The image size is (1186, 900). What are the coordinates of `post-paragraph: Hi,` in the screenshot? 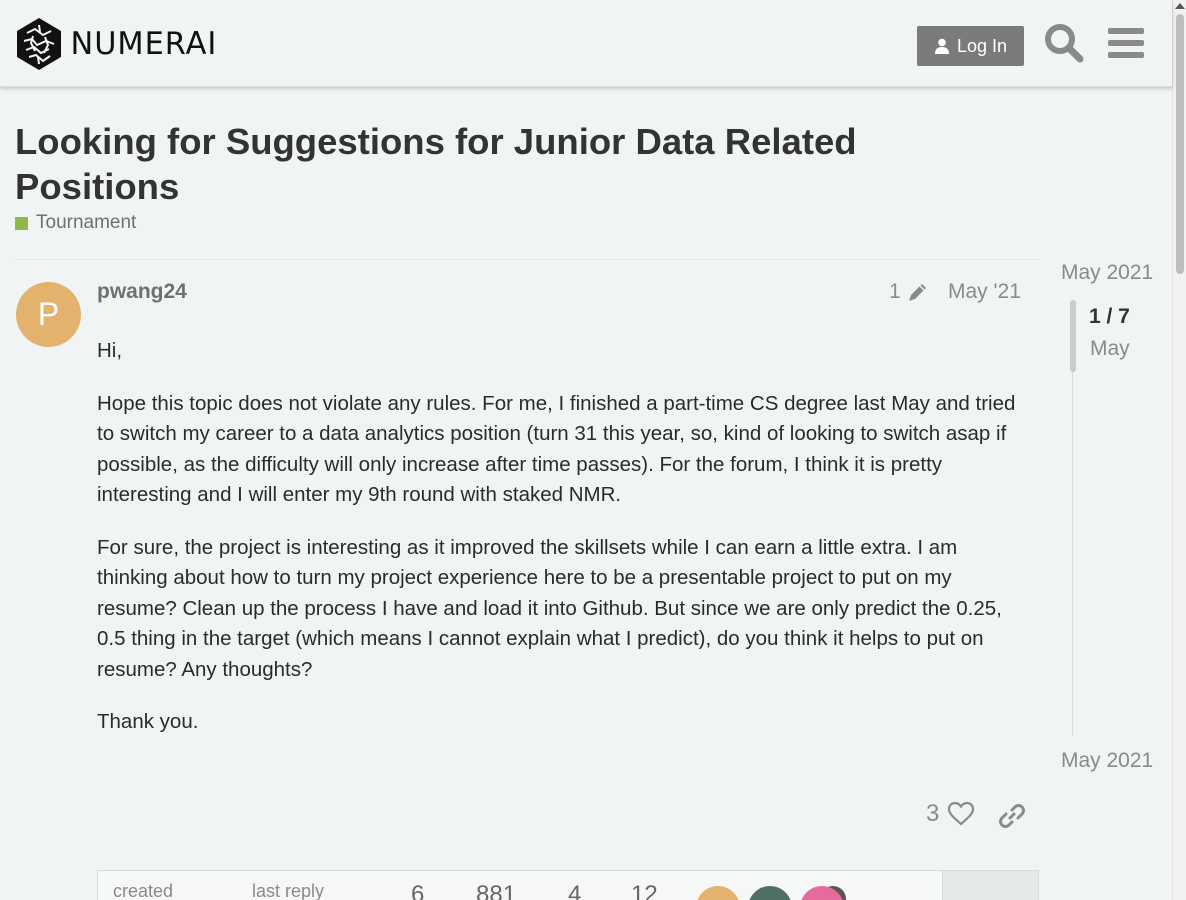 It's located at (110, 350).